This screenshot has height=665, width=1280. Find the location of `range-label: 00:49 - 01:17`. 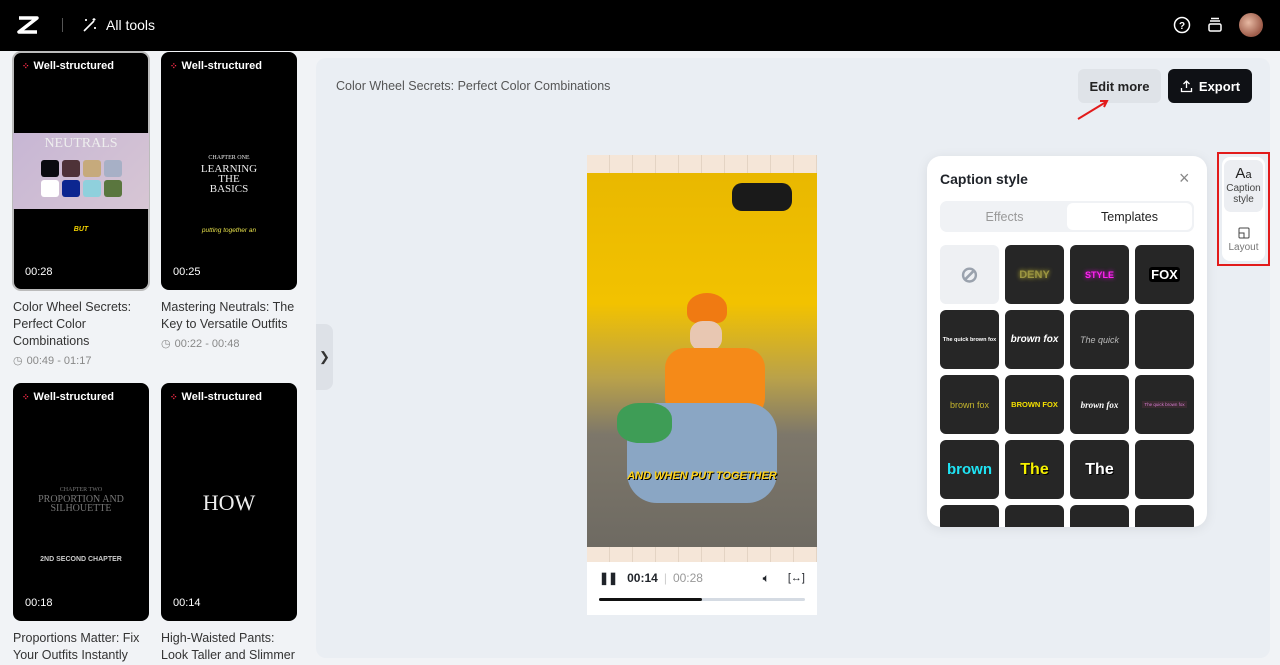

range-label: 00:49 - 01:17 is located at coordinates (59, 360).